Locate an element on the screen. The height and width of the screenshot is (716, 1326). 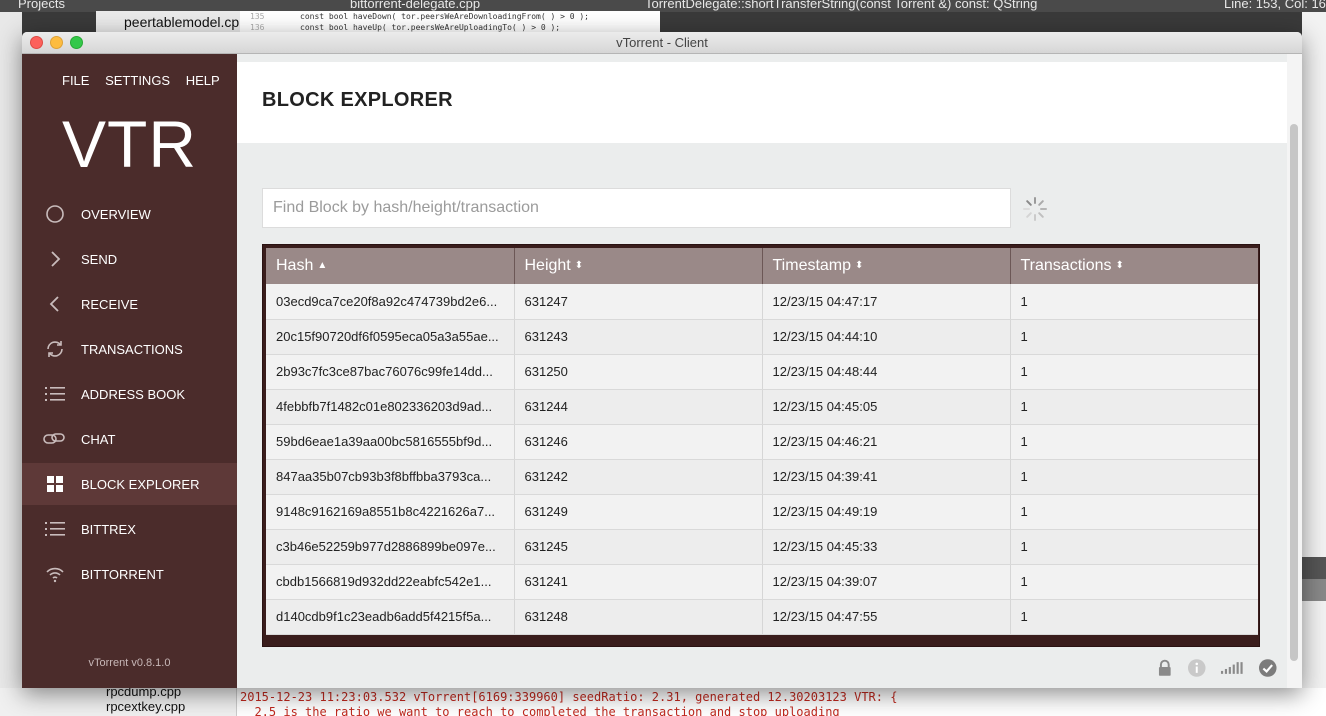
chevron-right-icon is located at coordinates (55, 259).